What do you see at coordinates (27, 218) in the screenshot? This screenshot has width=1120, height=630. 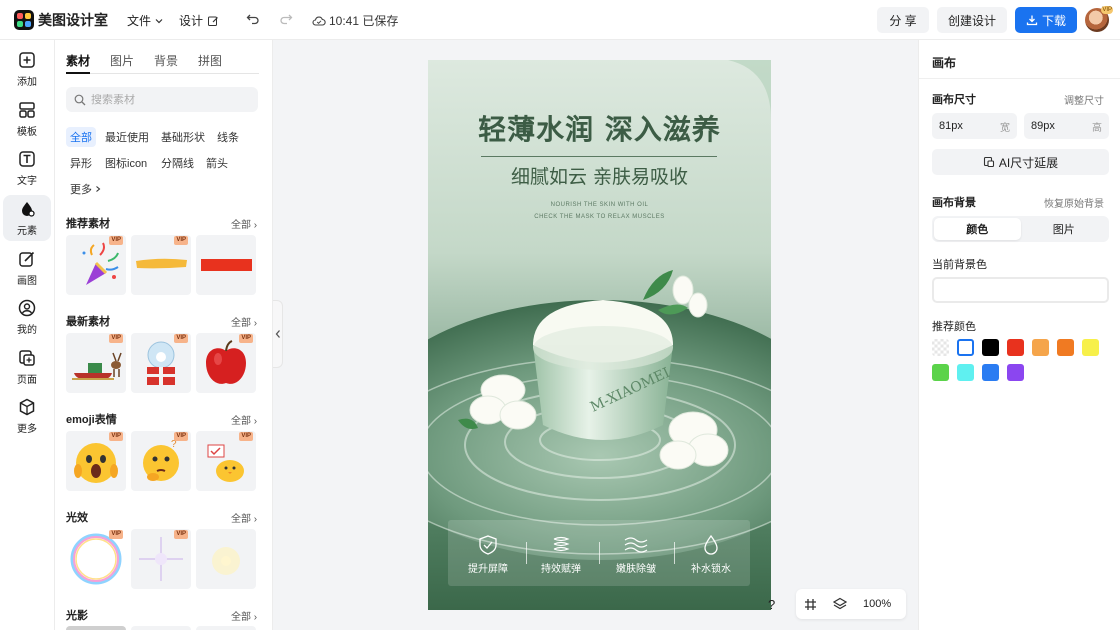 I see `rail-item-elements: 元素` at bounding box center [27, 218].